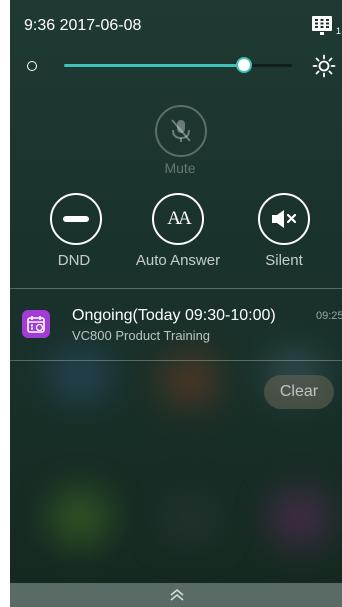  What do you see at coordinates (32, 66) in the screenshot?
I see `brightness-low-icon` at bounding box center [32, 66].